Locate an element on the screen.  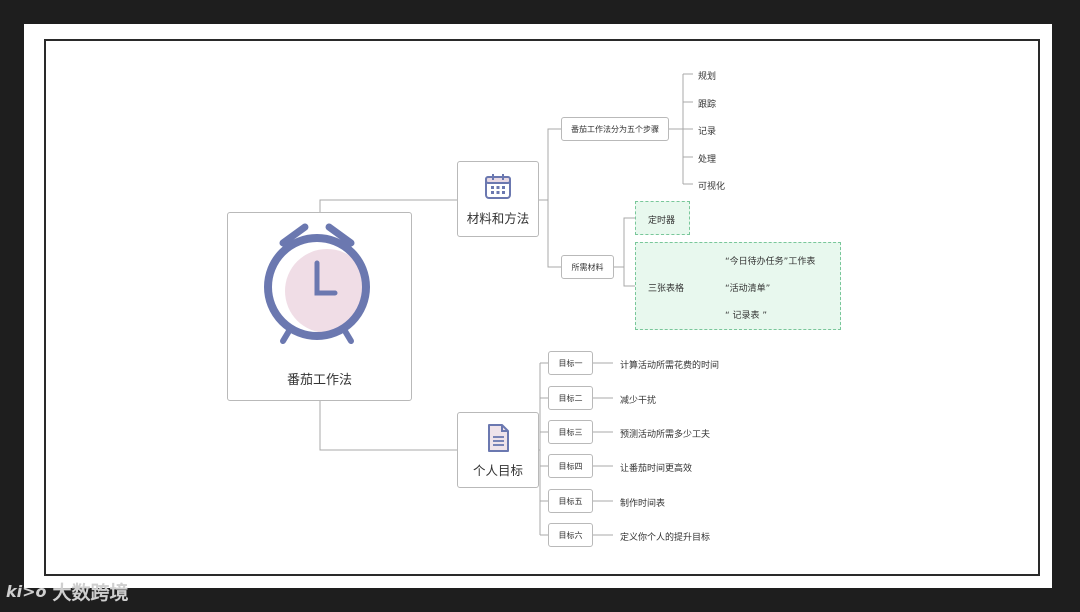
step-item: 跟踪 is located at coordinates (707, 103).